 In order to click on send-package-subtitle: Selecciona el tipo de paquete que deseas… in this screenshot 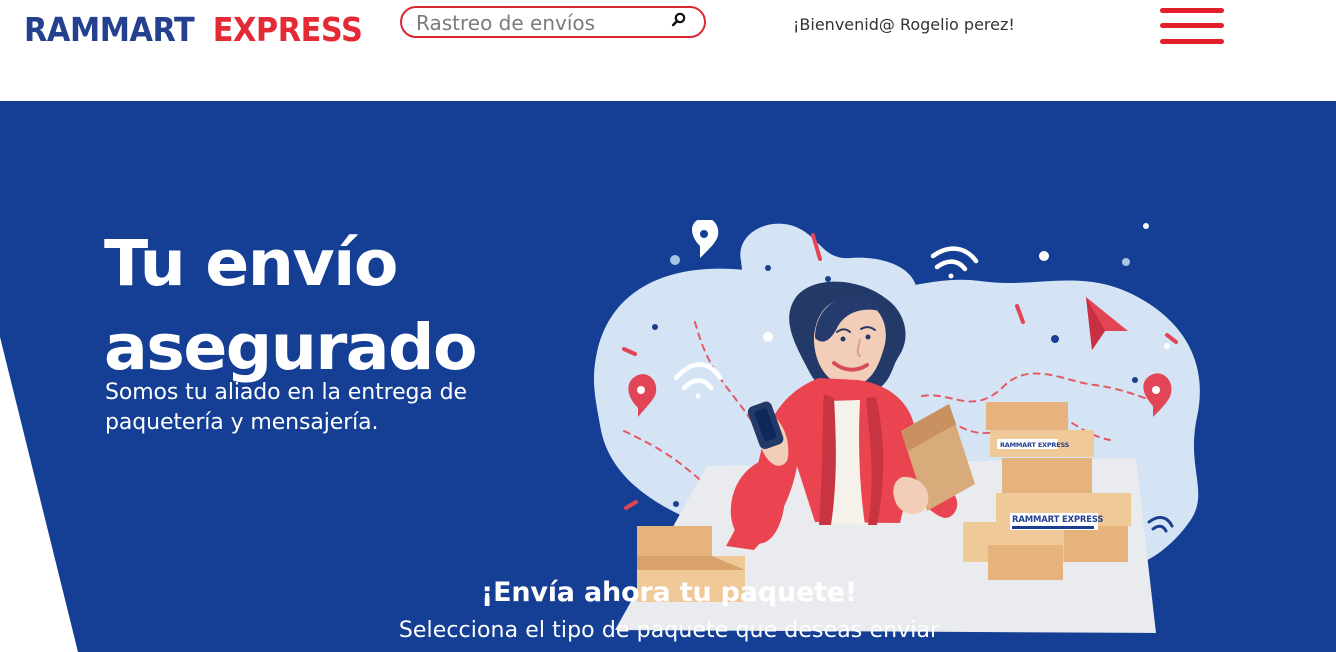, I will do `click(669, 630)`.